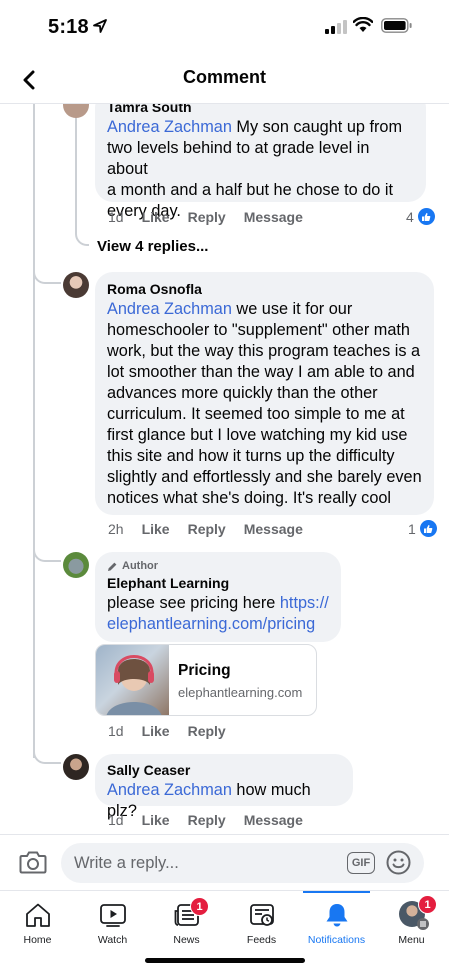  I want to click on tab-home: Home, so click(37, 924).